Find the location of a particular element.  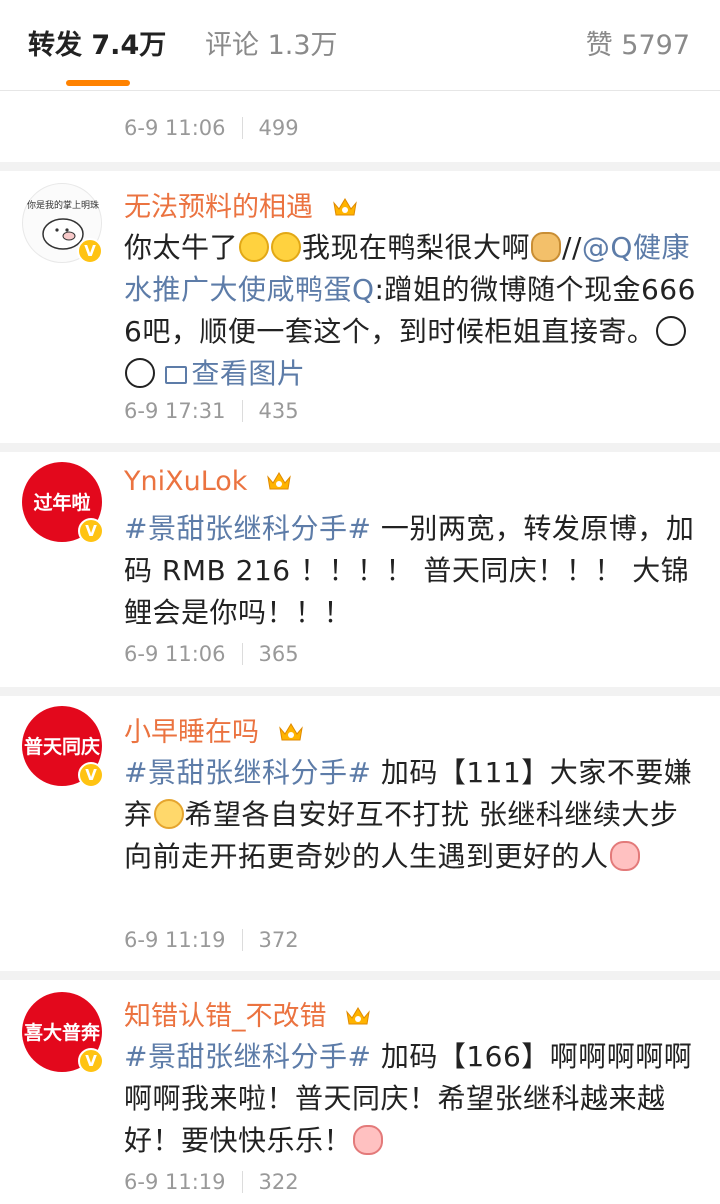

tab-bar: 转发 7.4万 评论 1.3万 赞 5797 is located at coordinates (360, 45).